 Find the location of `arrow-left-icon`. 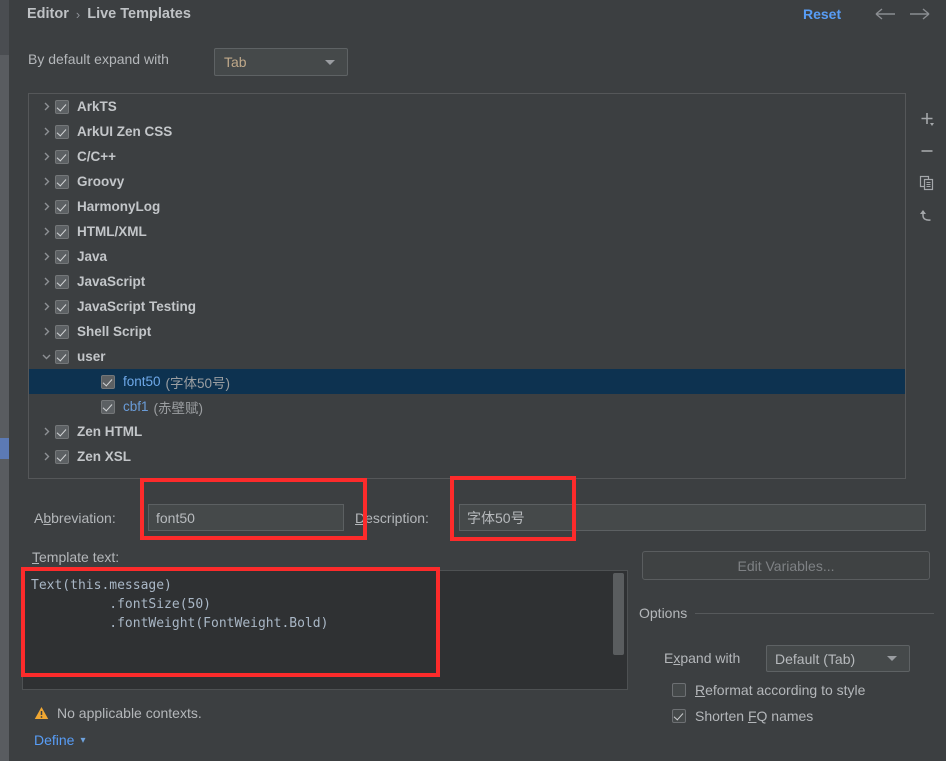

arrow-left-icon is located at coordinates (886, 14).